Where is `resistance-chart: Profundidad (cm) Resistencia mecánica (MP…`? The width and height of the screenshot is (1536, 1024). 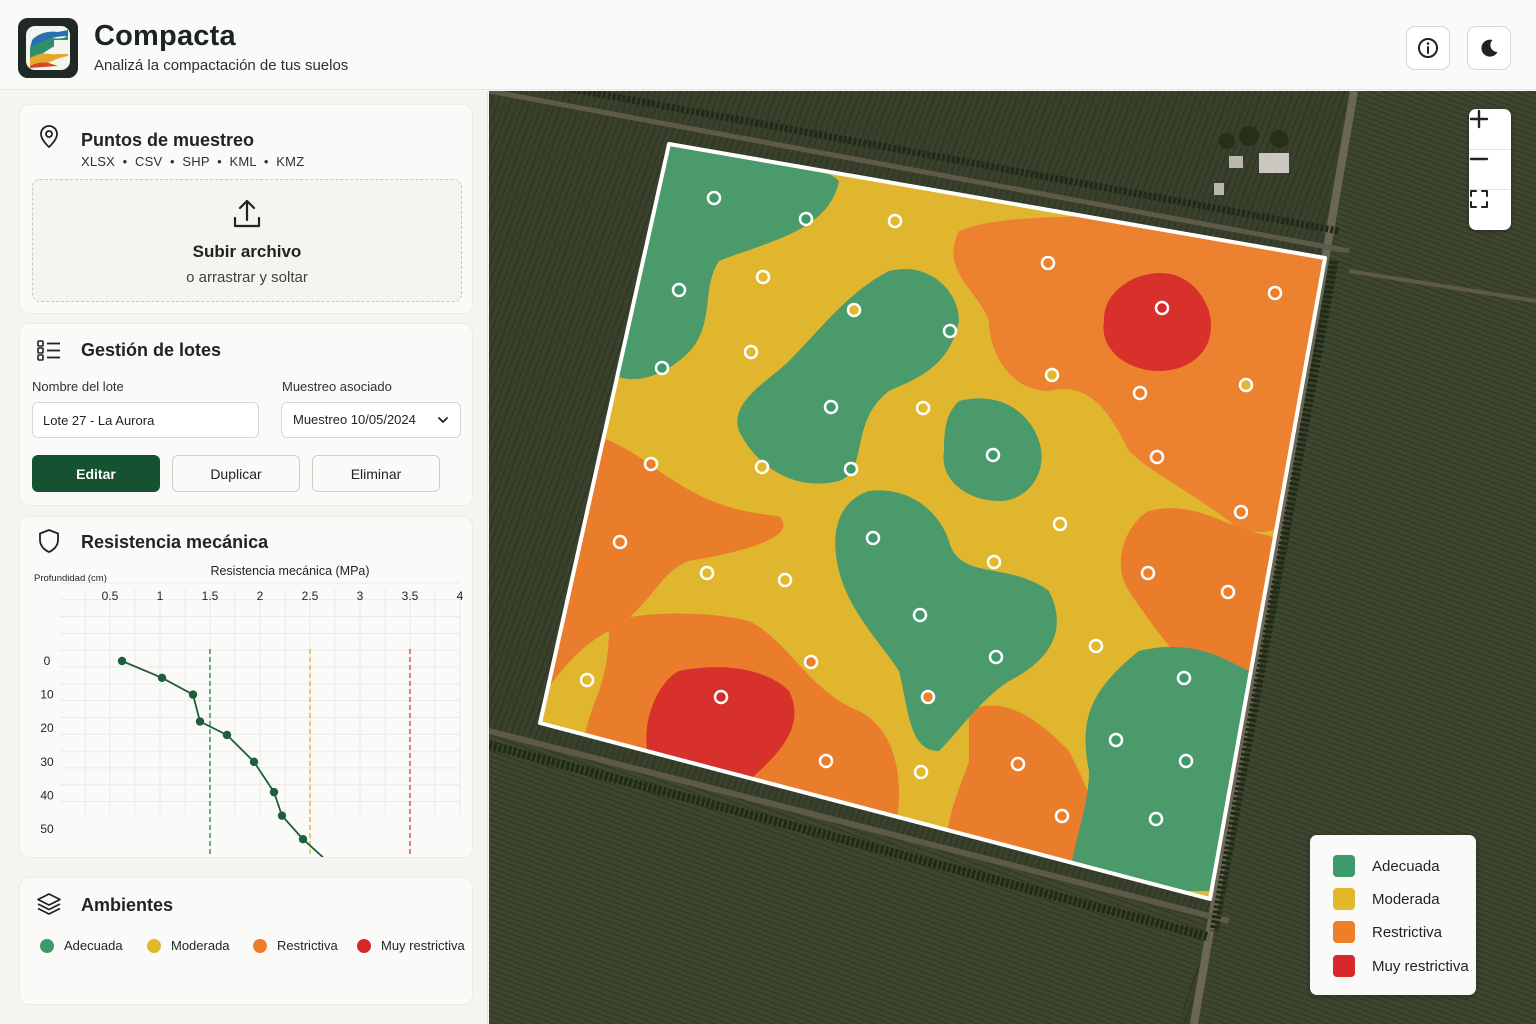
resistance-chart: Profundidad (cm) Resistencia mecánica (MP… is located at coordinates (249, 710).